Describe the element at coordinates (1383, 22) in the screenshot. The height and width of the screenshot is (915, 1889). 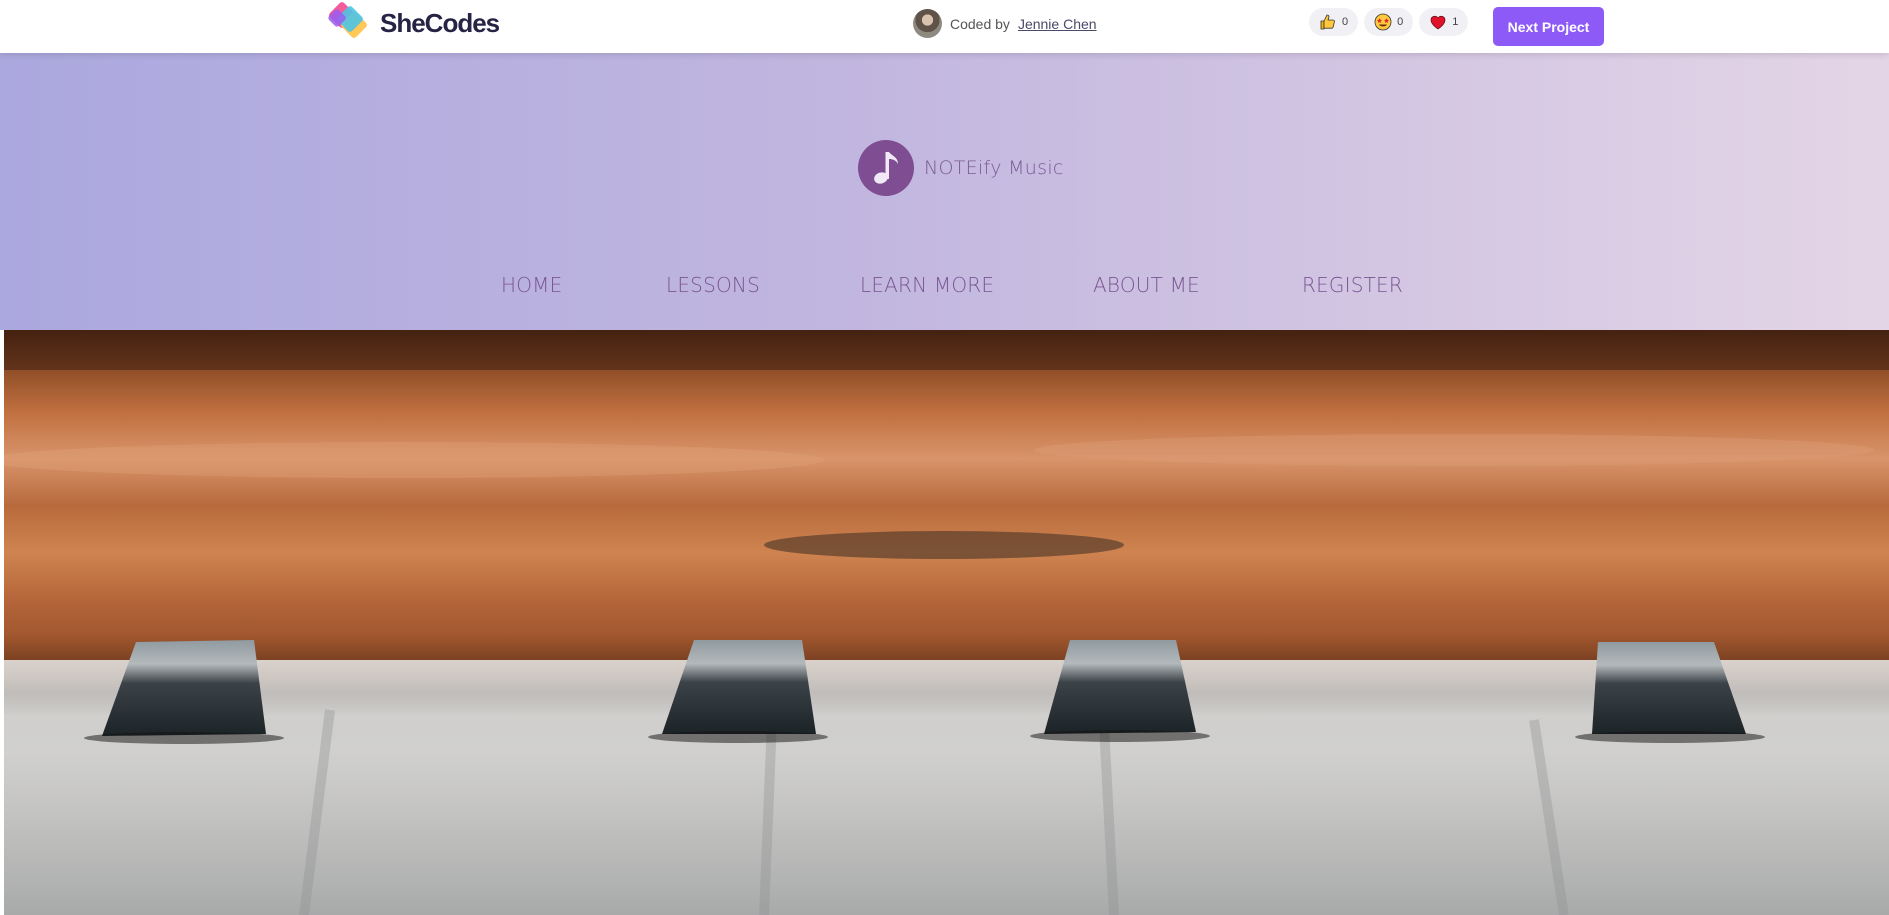
I see `star-struck-icon` at that location.